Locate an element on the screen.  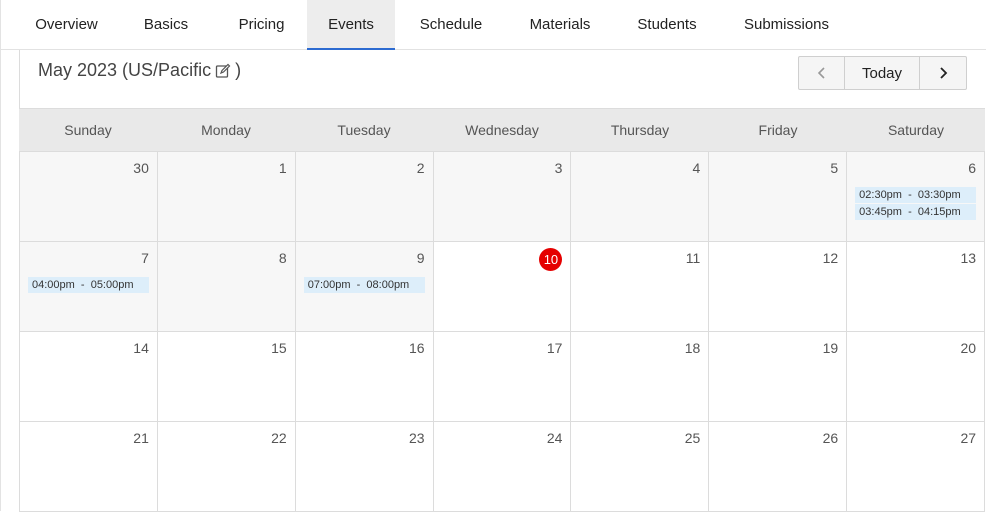
date-number: 12 is located at coordinates (830, 258).